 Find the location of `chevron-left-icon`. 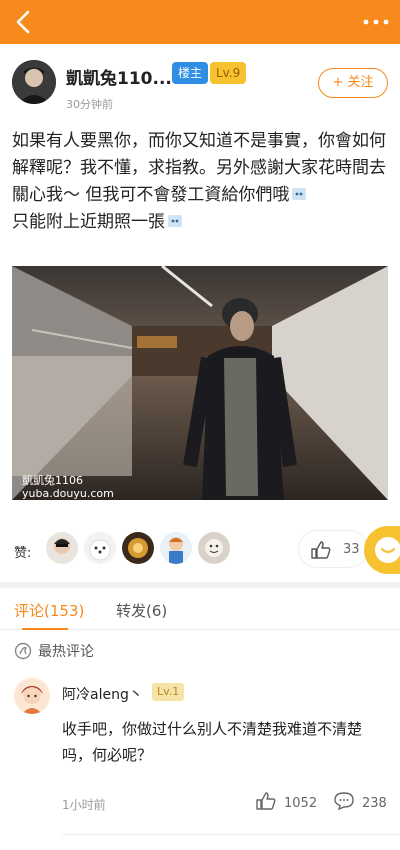

chevron-left-icon is located at coordinates (23, 22).